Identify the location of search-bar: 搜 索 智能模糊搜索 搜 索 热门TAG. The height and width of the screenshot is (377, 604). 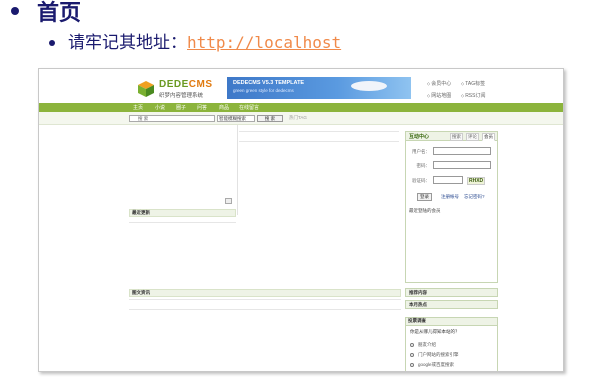
(301, 118).